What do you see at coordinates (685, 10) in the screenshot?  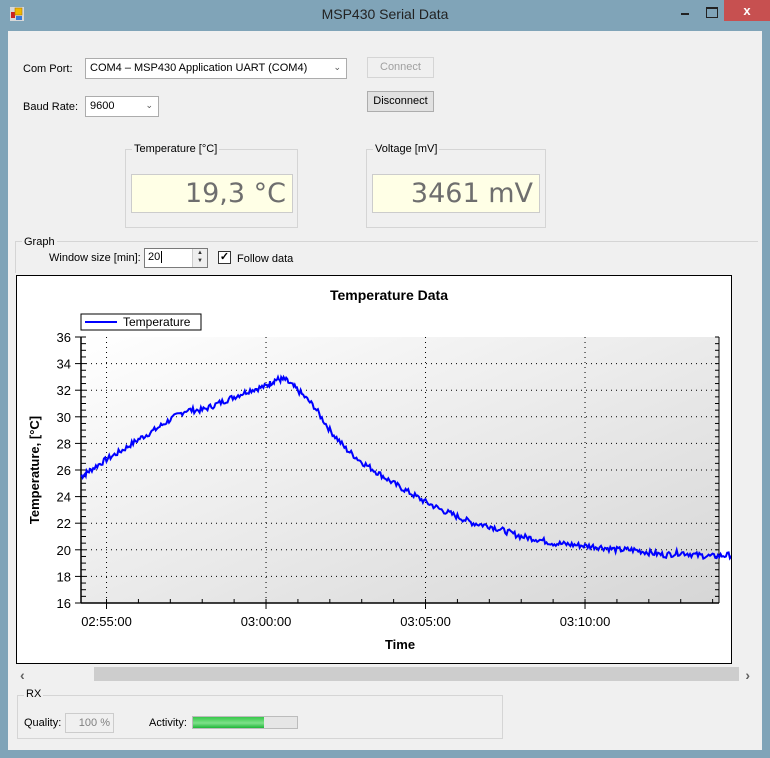 I see `minimize-icon` at bounding box center [685, 10].